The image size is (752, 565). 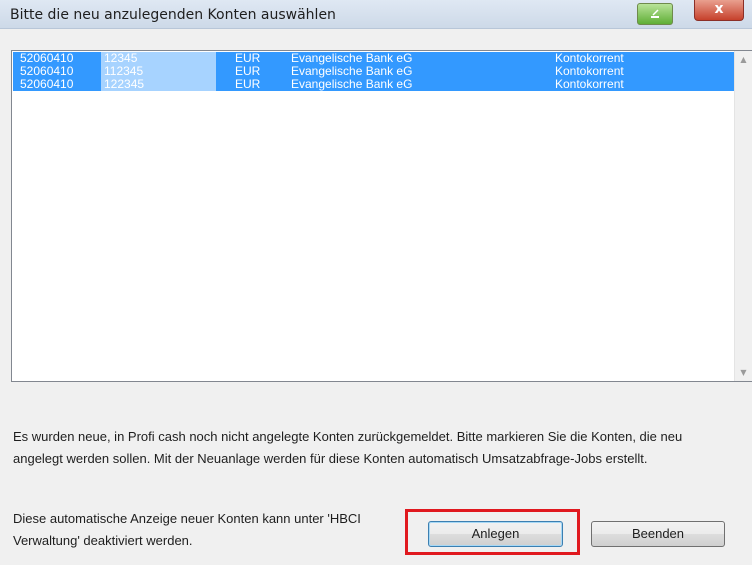 I want to click on account-currency: EUR, so click(x=248, y=84).